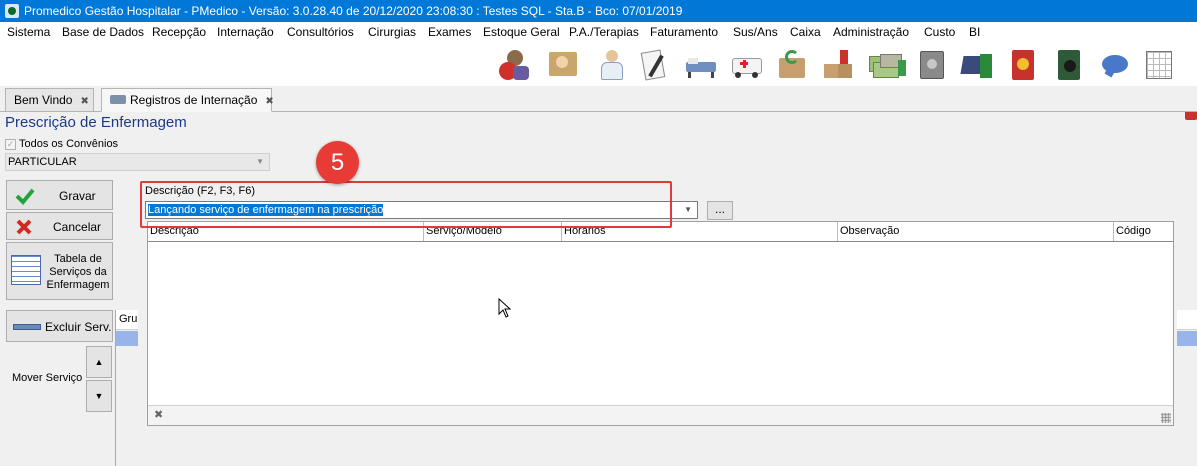  Describe the element at coordinates (69, 144) in the screenshot. I see `all-convenios-label: Todos os Convênios` at that location.